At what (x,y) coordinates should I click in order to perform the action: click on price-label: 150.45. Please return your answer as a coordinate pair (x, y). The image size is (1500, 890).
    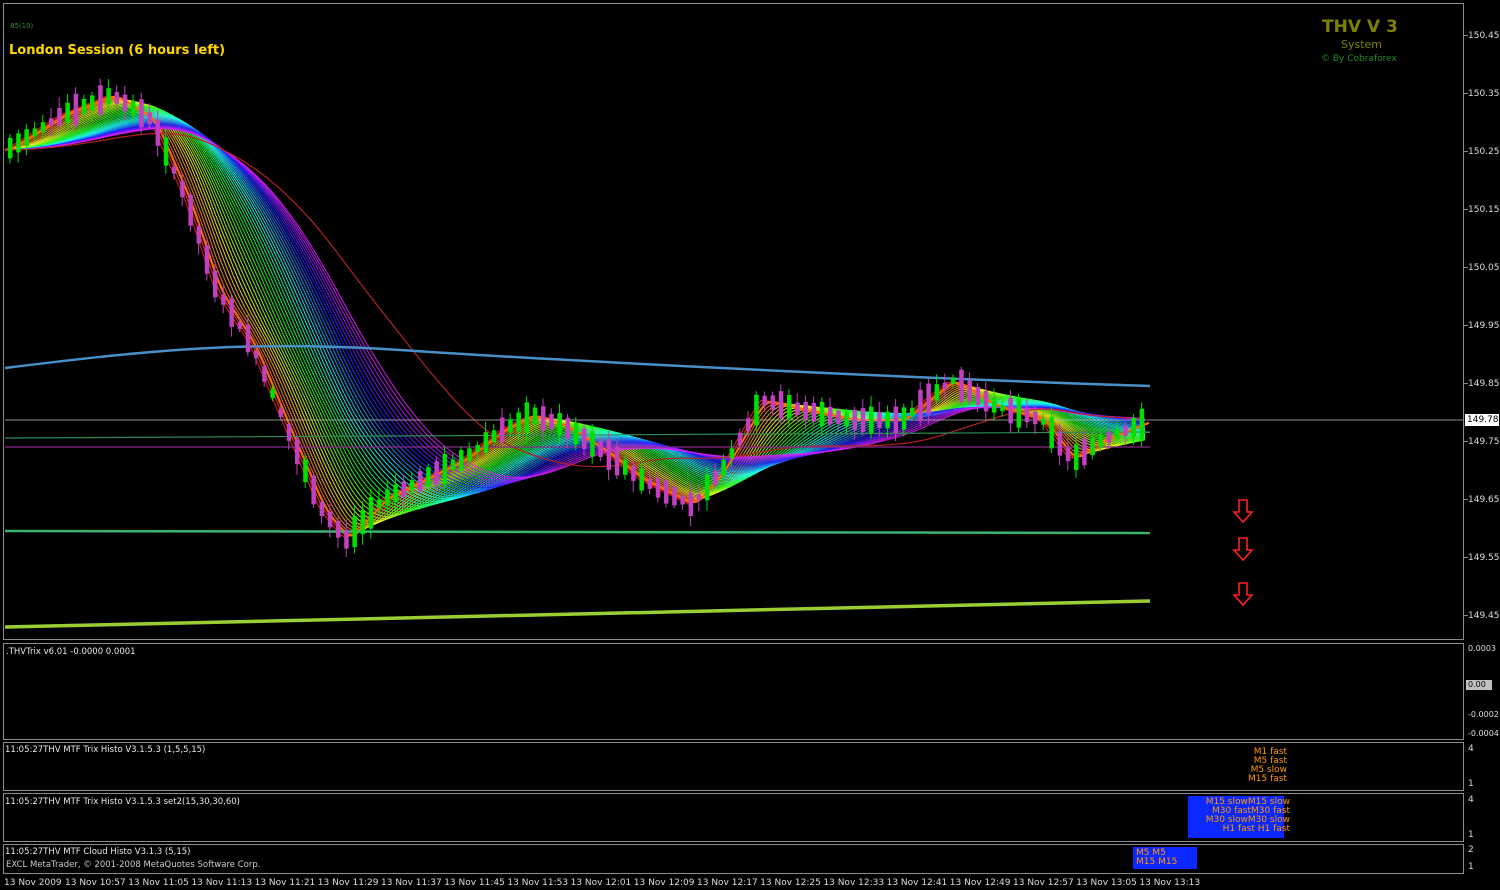
    Looking at the image, I should click on (1484, 36).